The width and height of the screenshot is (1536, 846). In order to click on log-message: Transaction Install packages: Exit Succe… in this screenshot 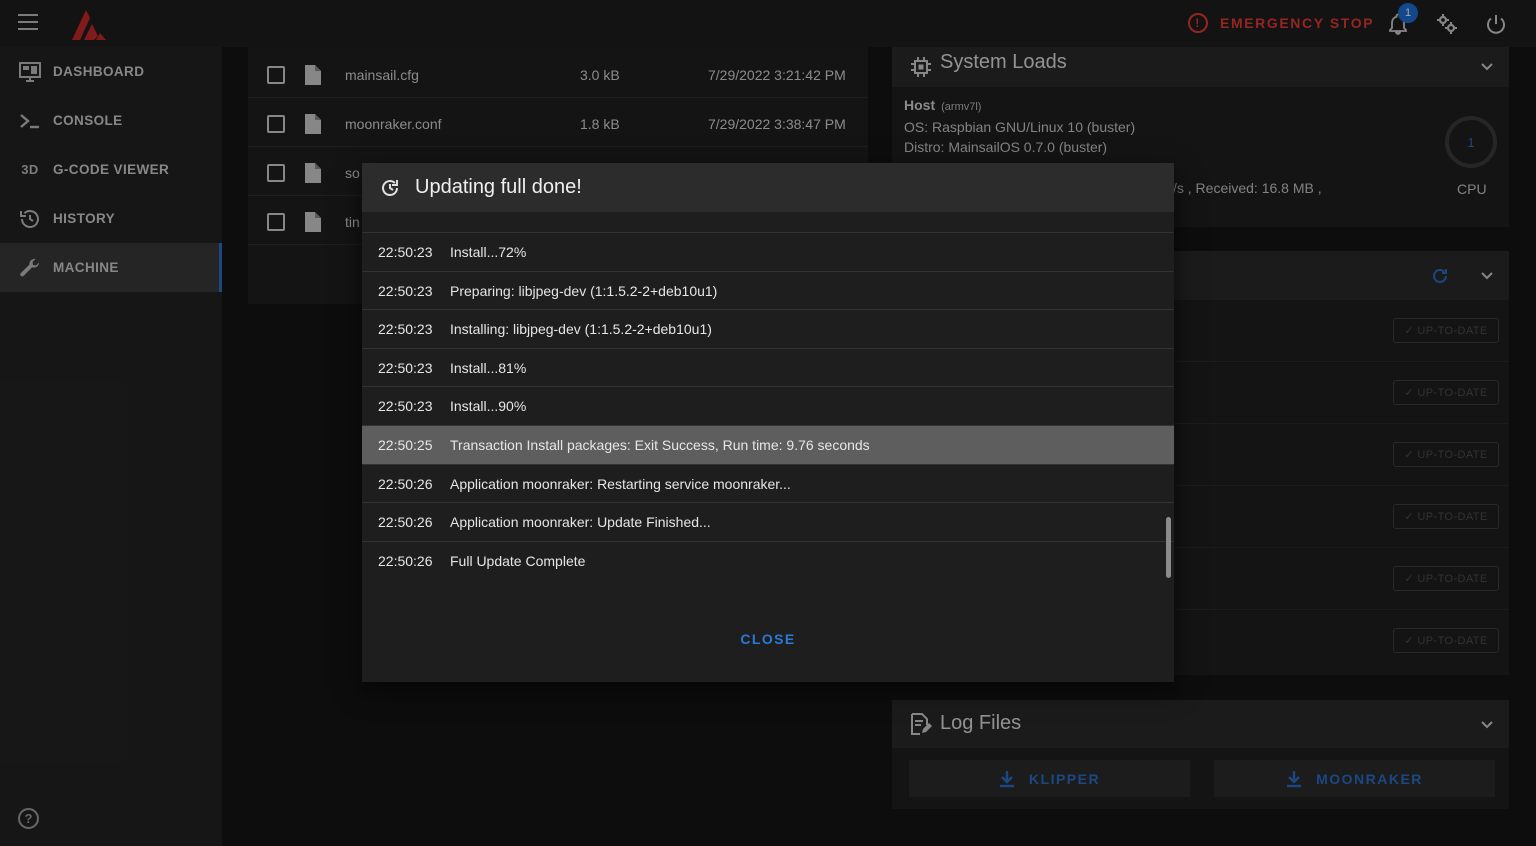, I will do `click(660, 445)`.